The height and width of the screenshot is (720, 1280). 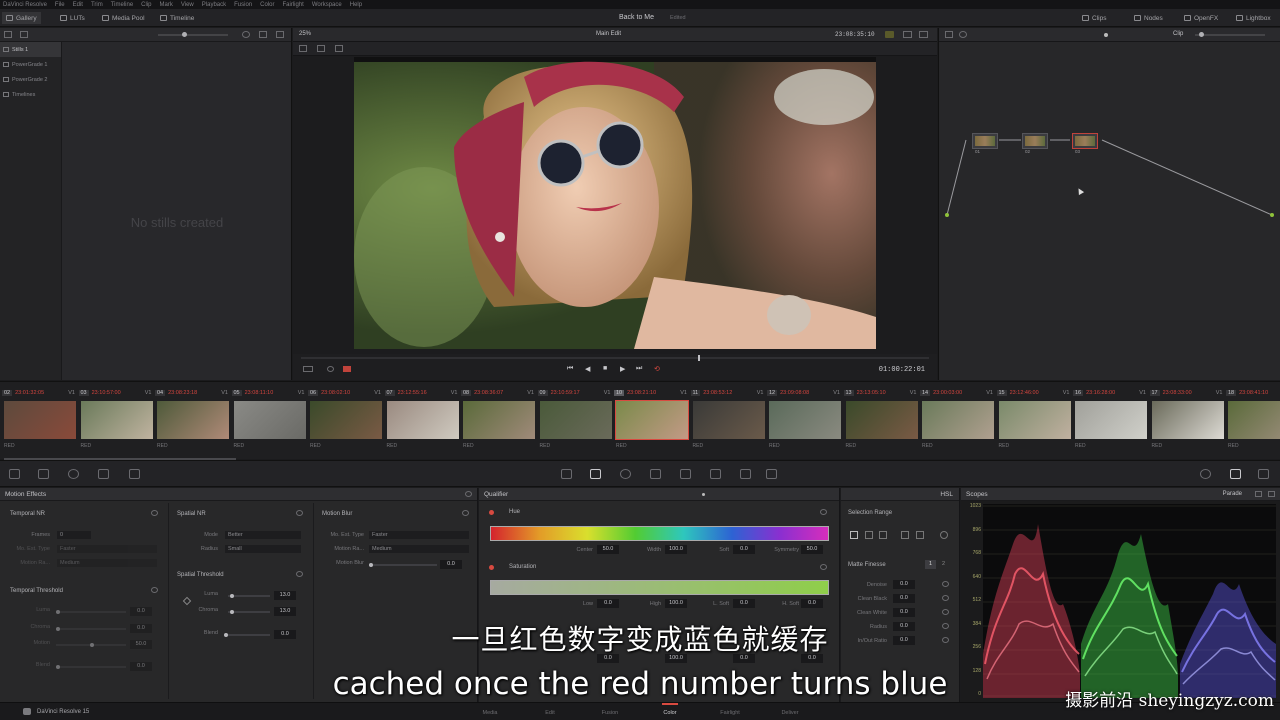 I want to click on softness-plus-icon, so click(x=920, y=535).